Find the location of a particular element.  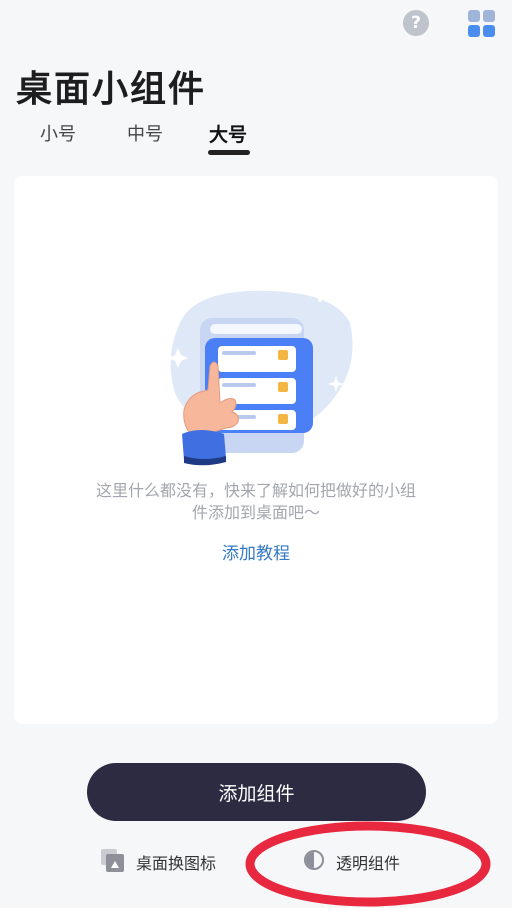

help-icon: ? is located at coordinates (416, 23).